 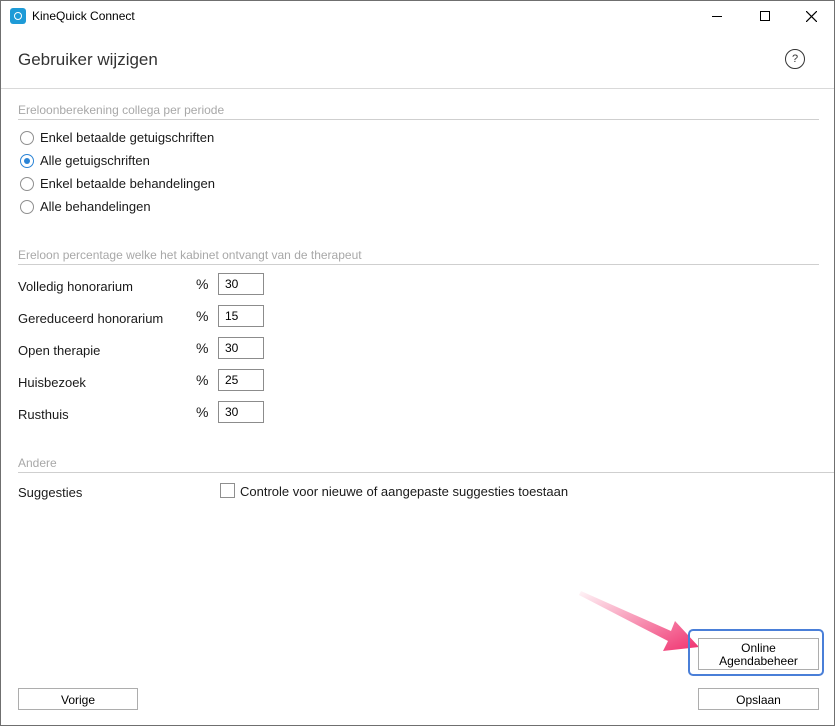 I want to click on field-label: Rusthuis, so click(x=43, y=414).